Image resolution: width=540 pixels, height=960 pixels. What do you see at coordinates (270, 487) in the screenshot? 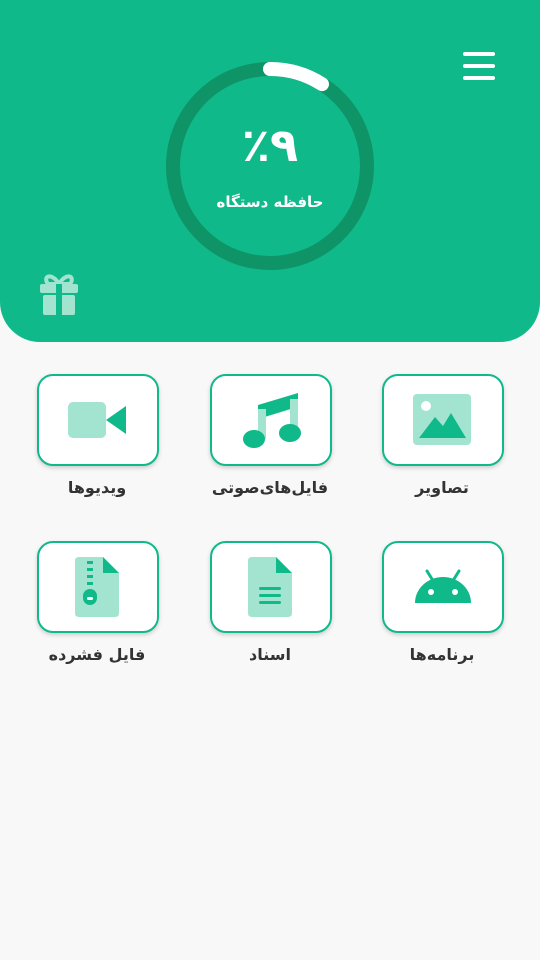
I see `category-audio-label: فایل‌های‌صوتی` at bounding box center [270, 487].